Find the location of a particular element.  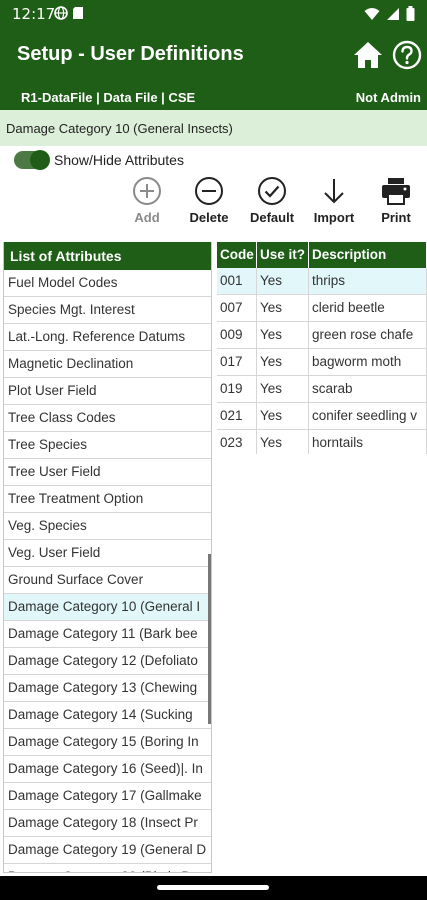

signal-icon is located at coordinates (393, 13).